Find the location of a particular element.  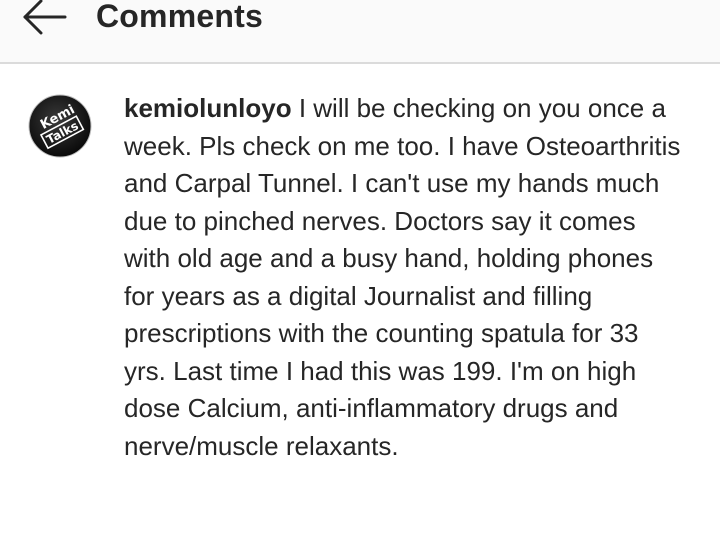

comments-header: Comments is located at coordinates (360, 32).